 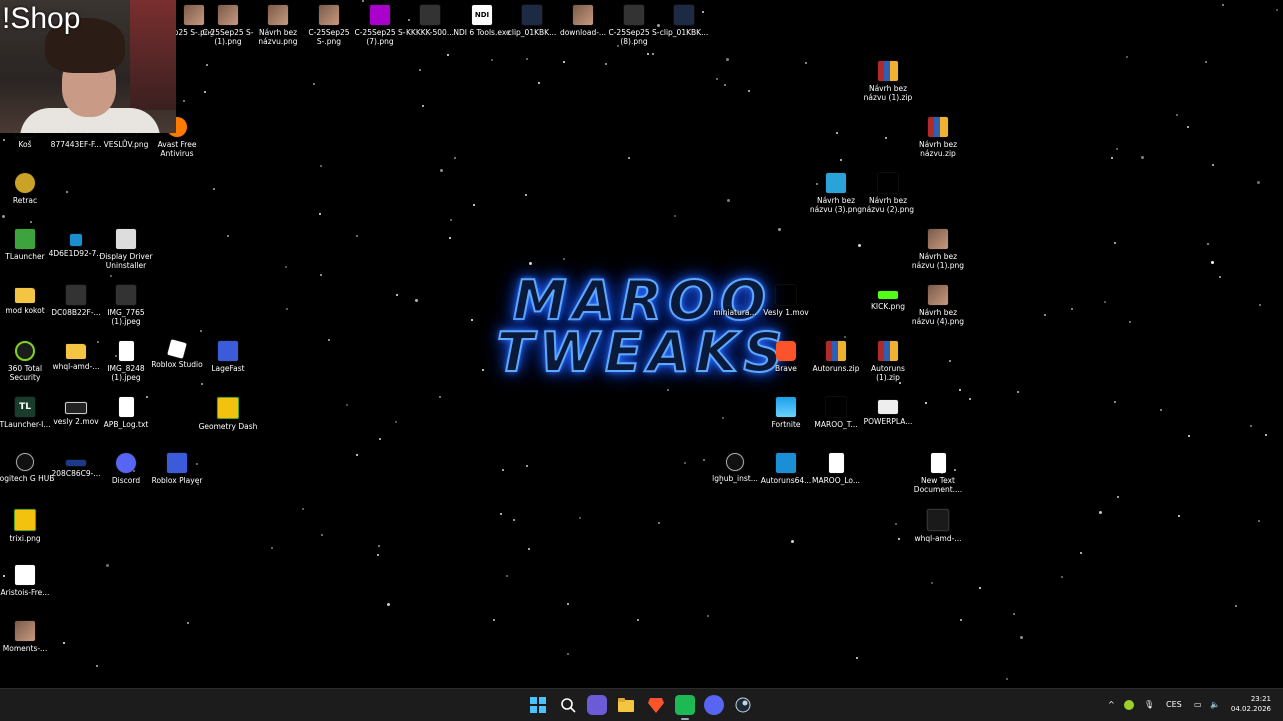 I want to click on language-indicator: CES, so click(x=1174, y=705).